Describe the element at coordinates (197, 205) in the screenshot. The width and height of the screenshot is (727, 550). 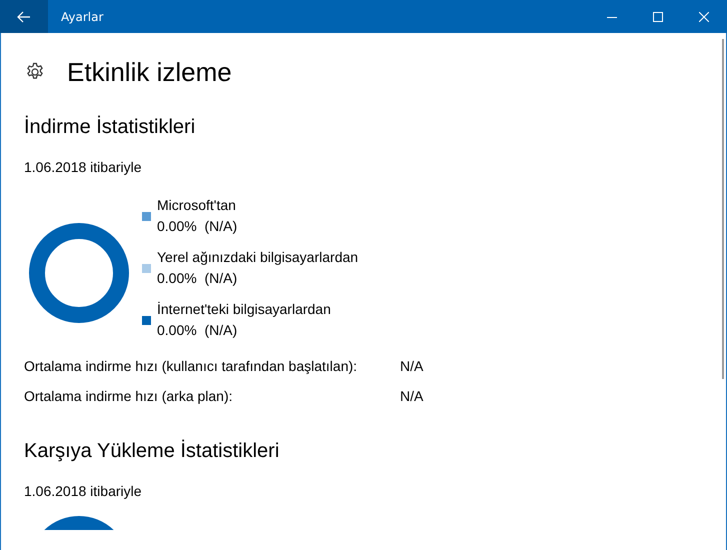
I see `legend-label: Microsoft'tan` at that location.